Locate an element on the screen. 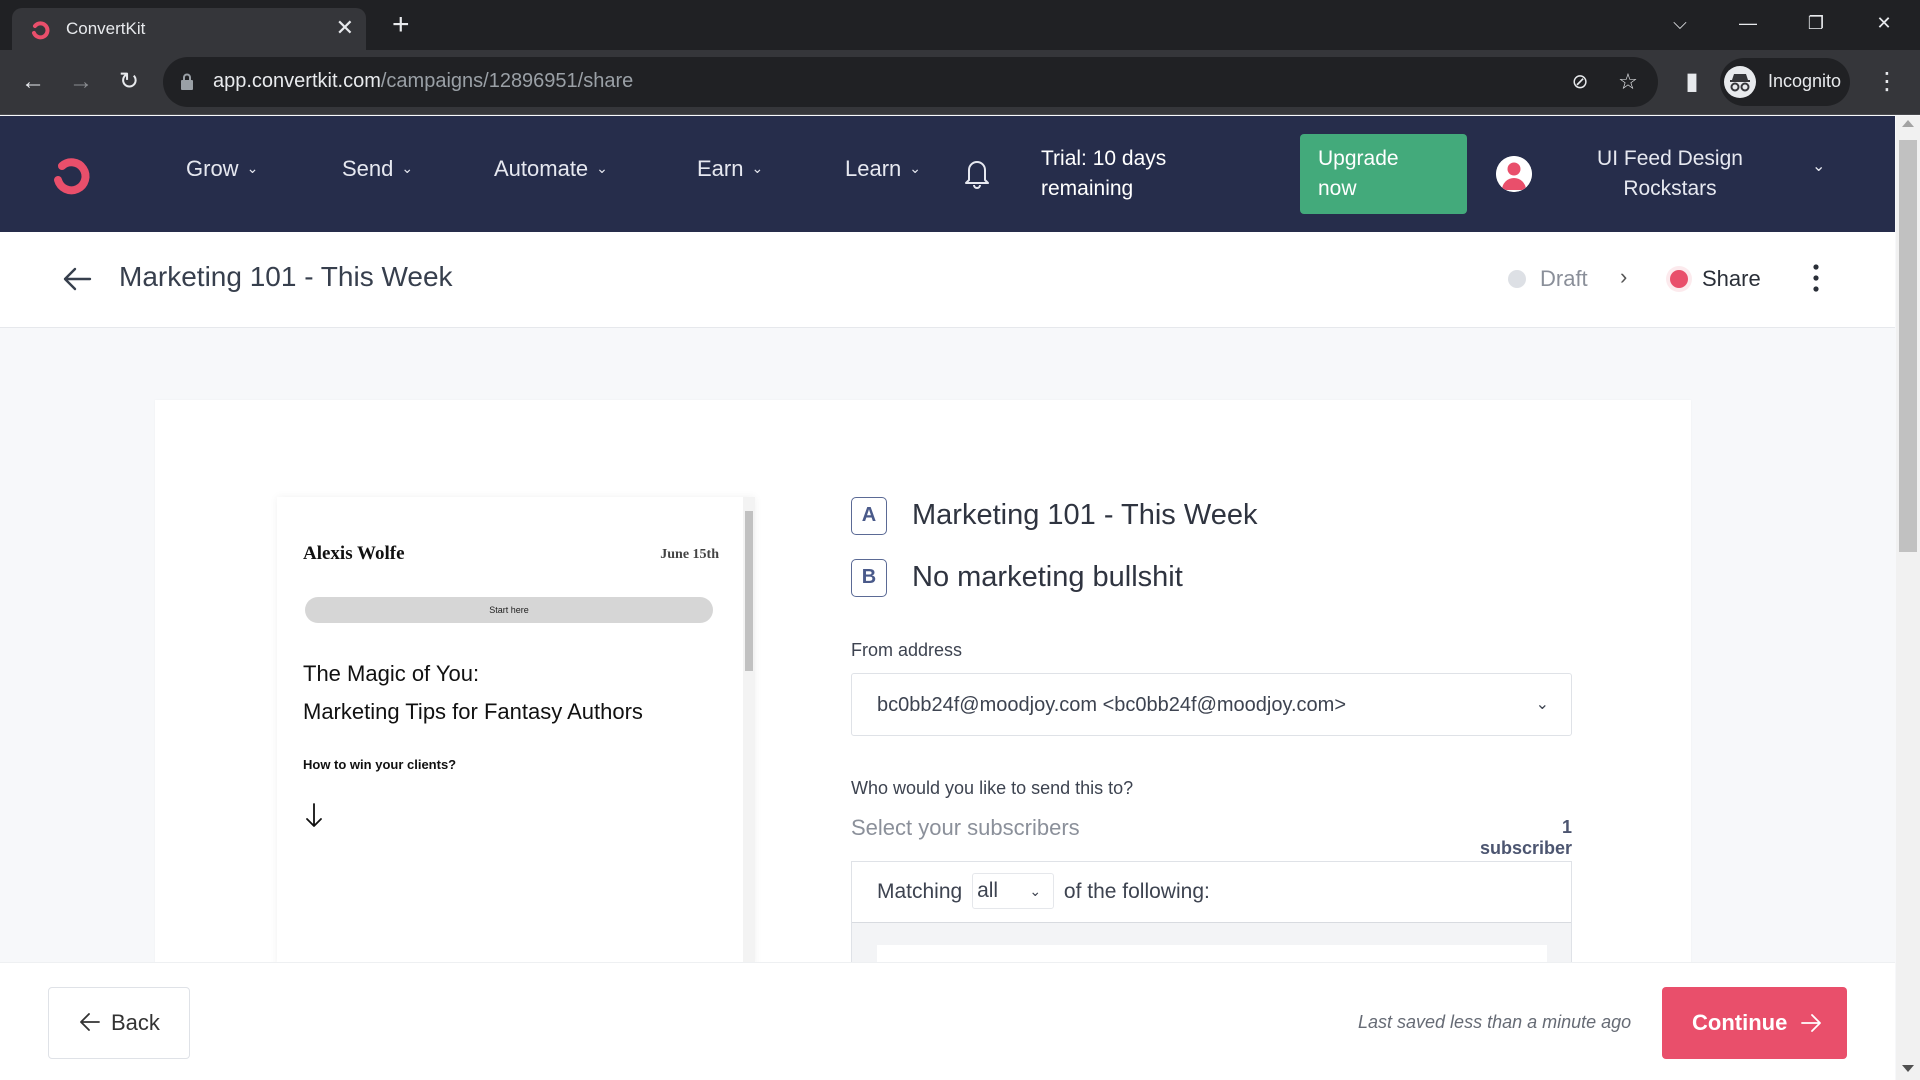 This screenshot has height=1080, width=1920. step-share: Share is located at coordinates (1715, 279).